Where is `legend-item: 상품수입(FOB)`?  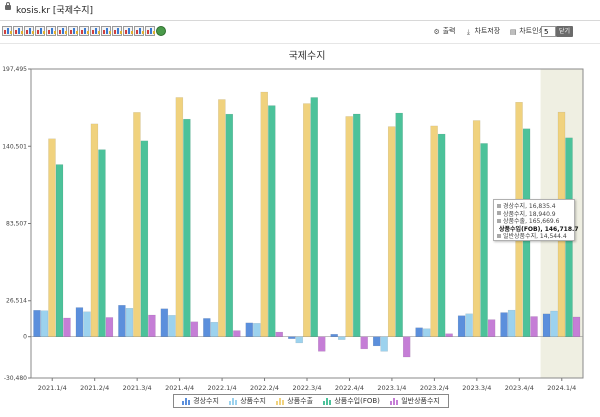
legend-item: 상품수입(FOB) is located at coordinates (351, 401).